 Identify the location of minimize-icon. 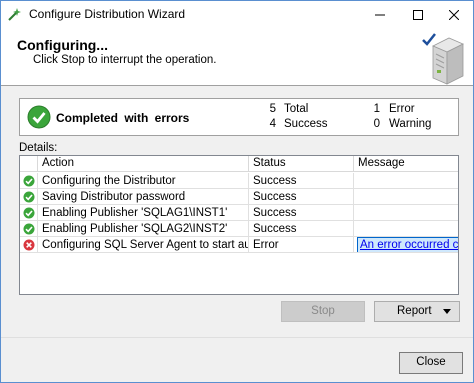
(380, 14).